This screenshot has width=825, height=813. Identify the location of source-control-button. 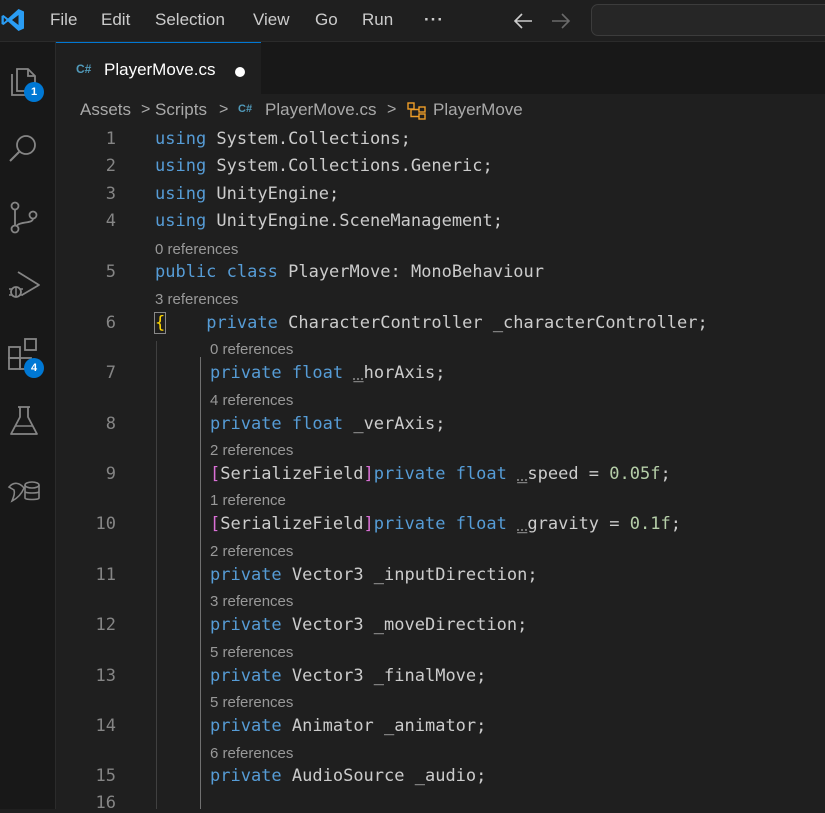
(24, 216).